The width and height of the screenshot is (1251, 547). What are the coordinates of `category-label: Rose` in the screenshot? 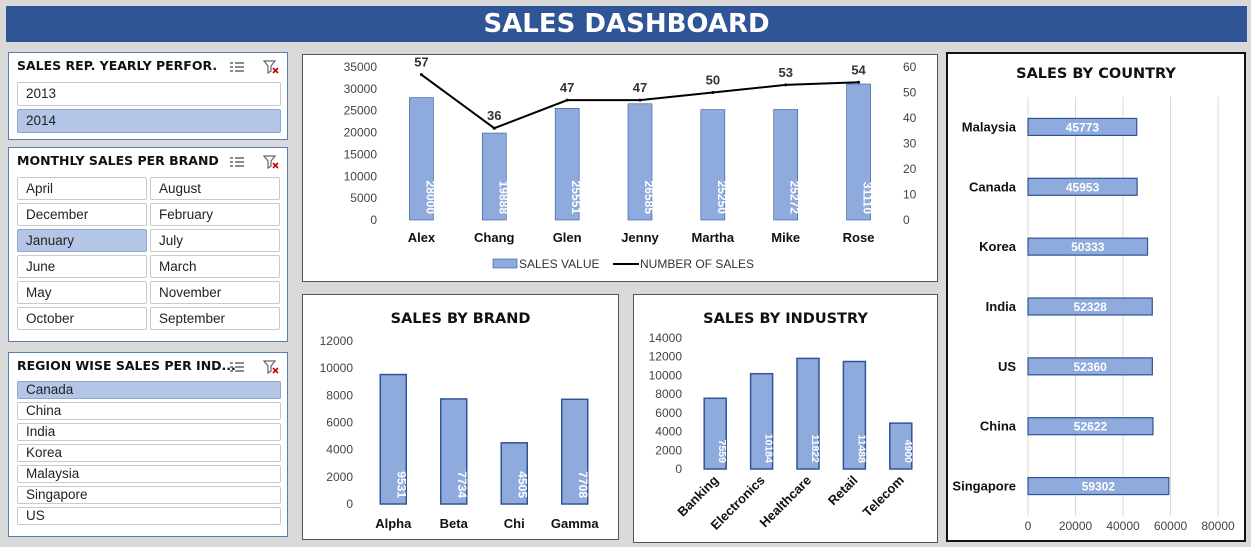 It's located at (859, 237).